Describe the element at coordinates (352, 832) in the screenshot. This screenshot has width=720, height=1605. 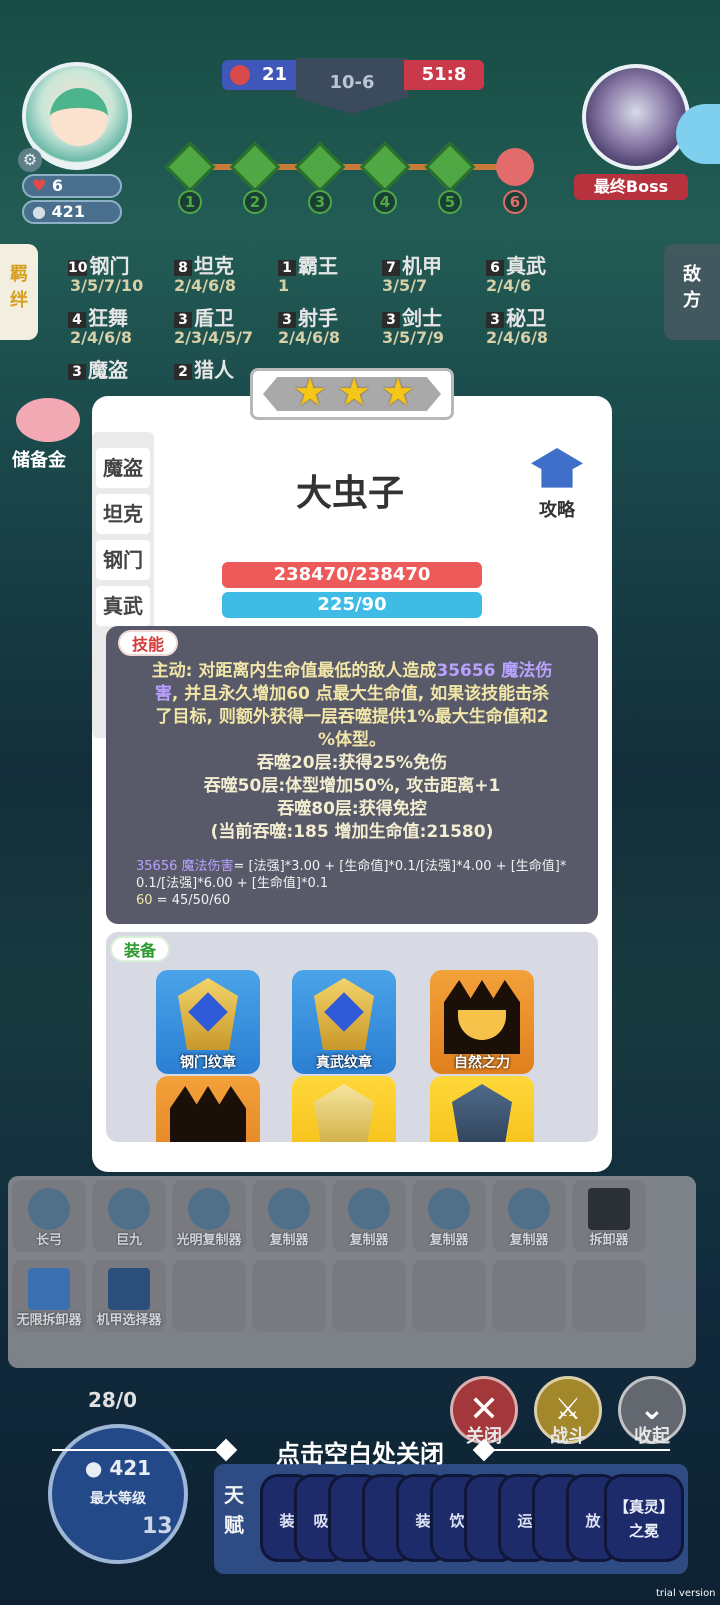
I see `skill-line: (当前吞噬:185 增加生命值:21580)` at that location.